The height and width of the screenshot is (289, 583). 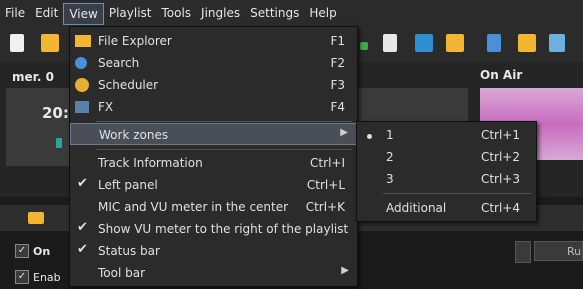 What do you see at coordinates (337, 41) in the screenshot?
I see `view-item-shortcut: F1` at bounding box center [337, 41].